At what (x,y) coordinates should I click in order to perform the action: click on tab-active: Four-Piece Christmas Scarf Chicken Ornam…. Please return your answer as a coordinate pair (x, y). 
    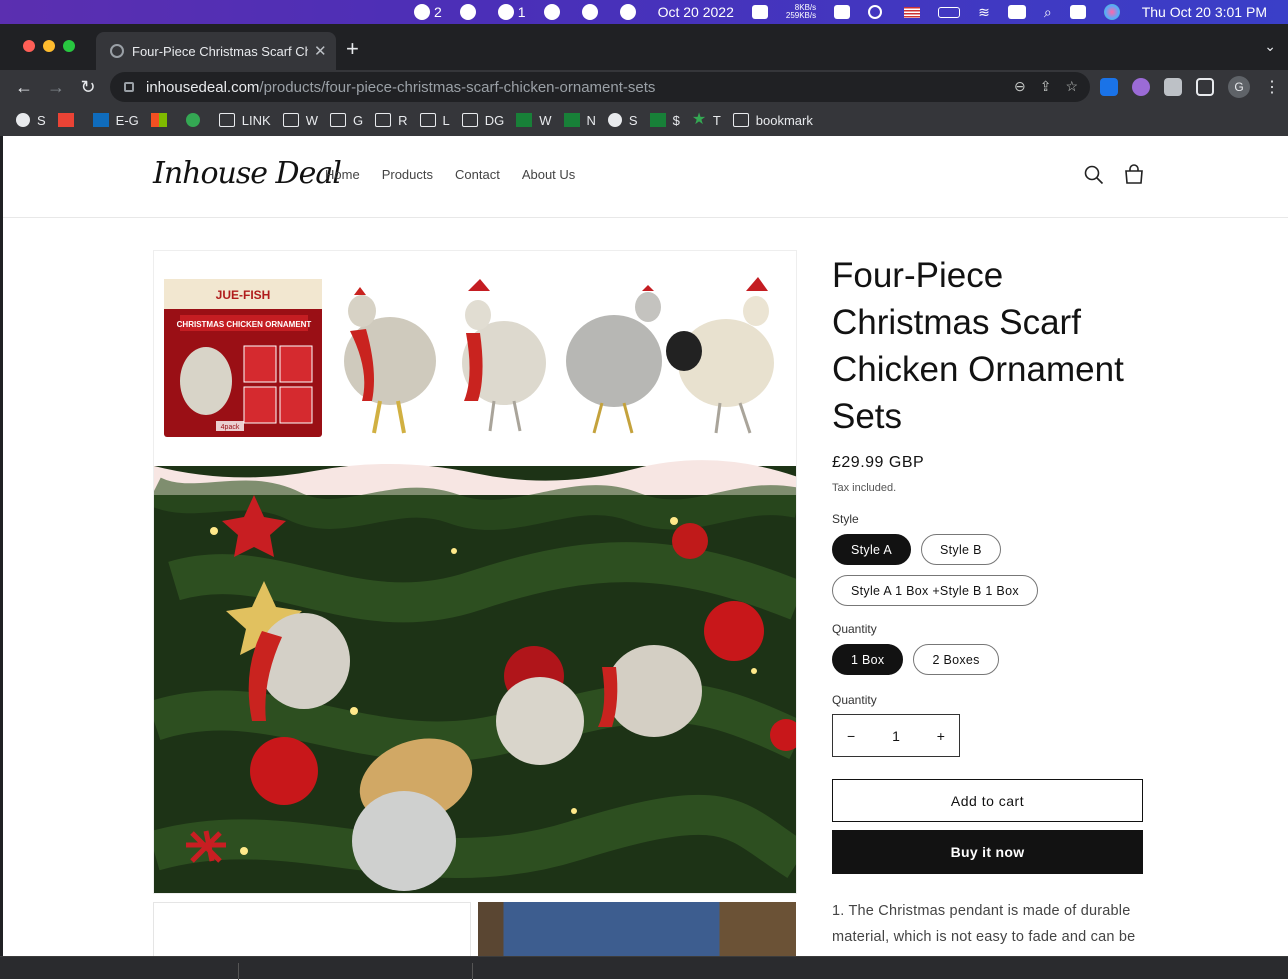
    Looking at the image, I should click on (216, 51).